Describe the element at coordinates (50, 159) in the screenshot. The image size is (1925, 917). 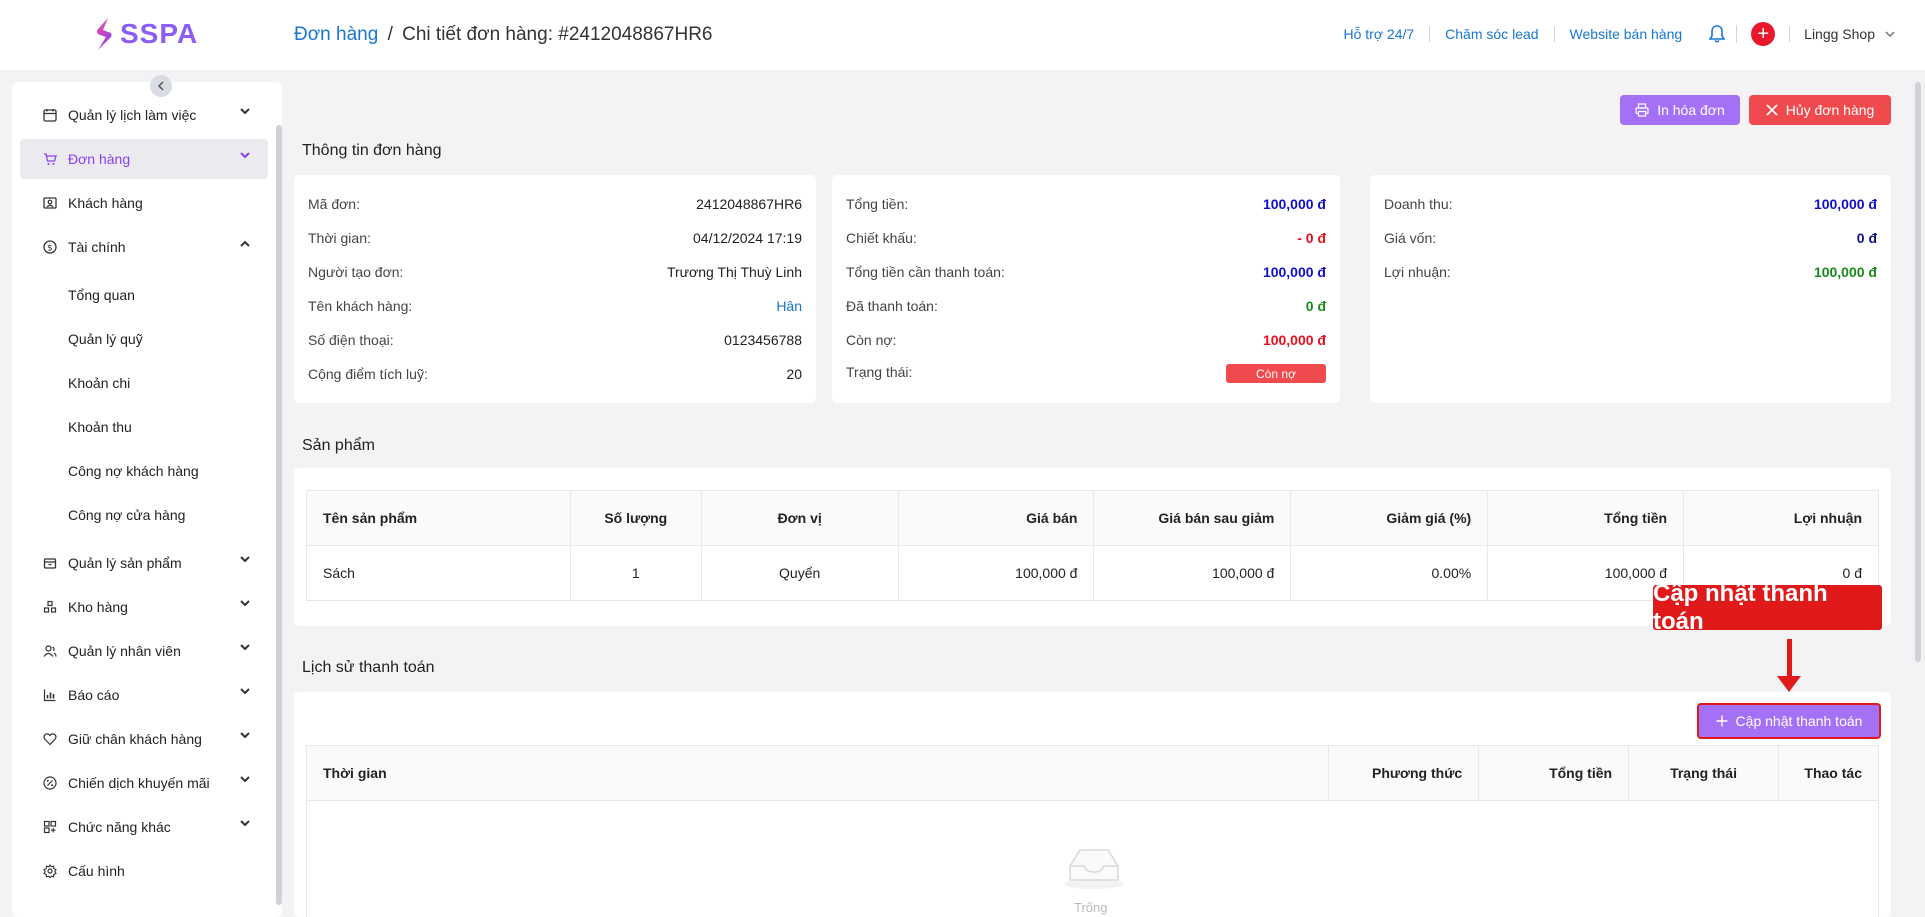
I see `cart-icon` at that location.